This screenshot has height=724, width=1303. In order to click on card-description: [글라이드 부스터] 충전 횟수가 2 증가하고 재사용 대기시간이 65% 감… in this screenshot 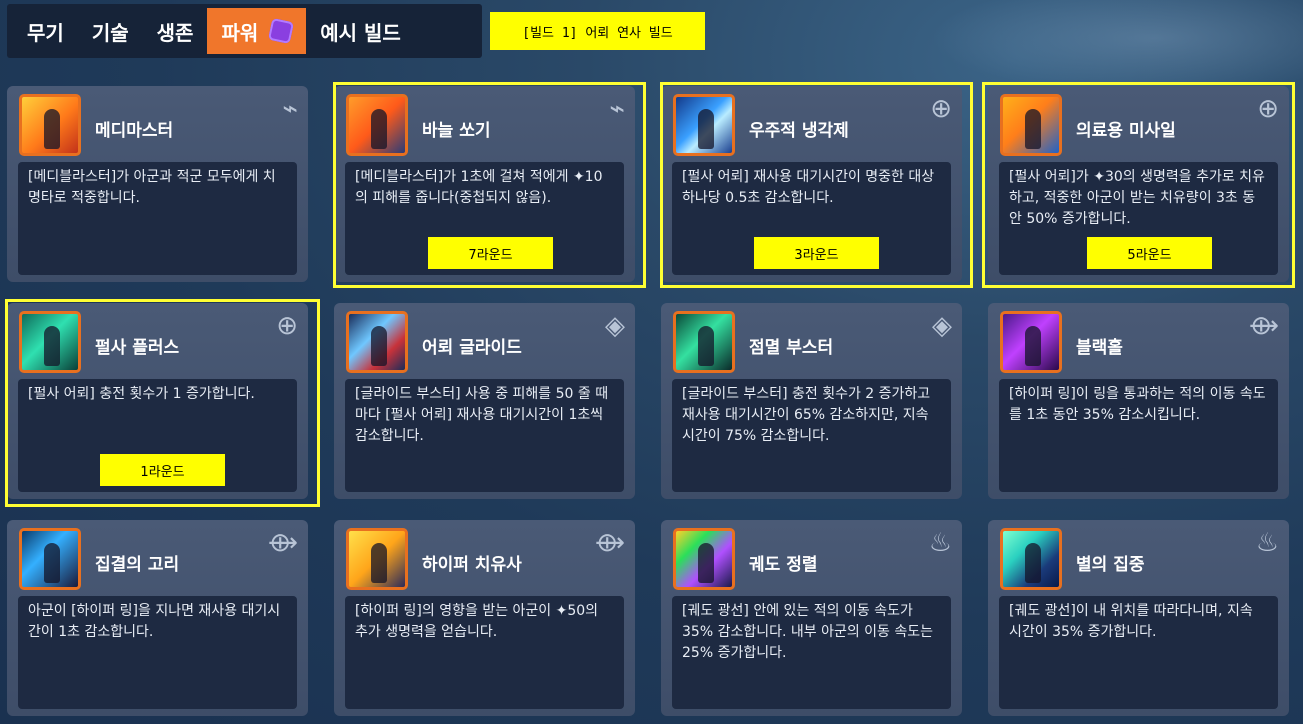, I will do `click(811, 435)`.